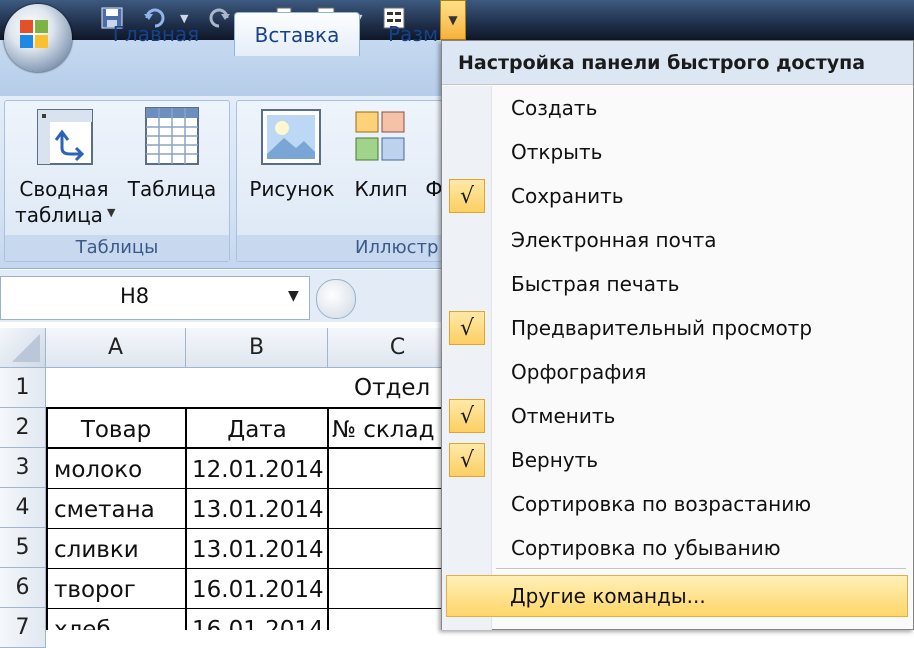 The height and width of the screenshot is (648, 914). What do you see at coordinates (34, 34) in the screenshot?
I see `office-logo-icon` at bounding box center [34, 34].